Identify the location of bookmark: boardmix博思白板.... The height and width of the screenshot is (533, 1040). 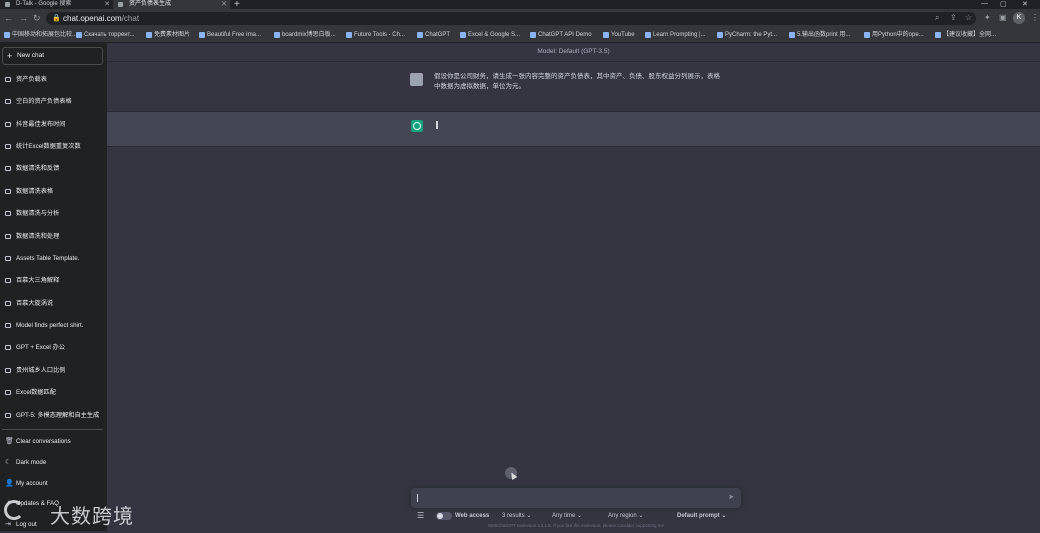
(305, 35).